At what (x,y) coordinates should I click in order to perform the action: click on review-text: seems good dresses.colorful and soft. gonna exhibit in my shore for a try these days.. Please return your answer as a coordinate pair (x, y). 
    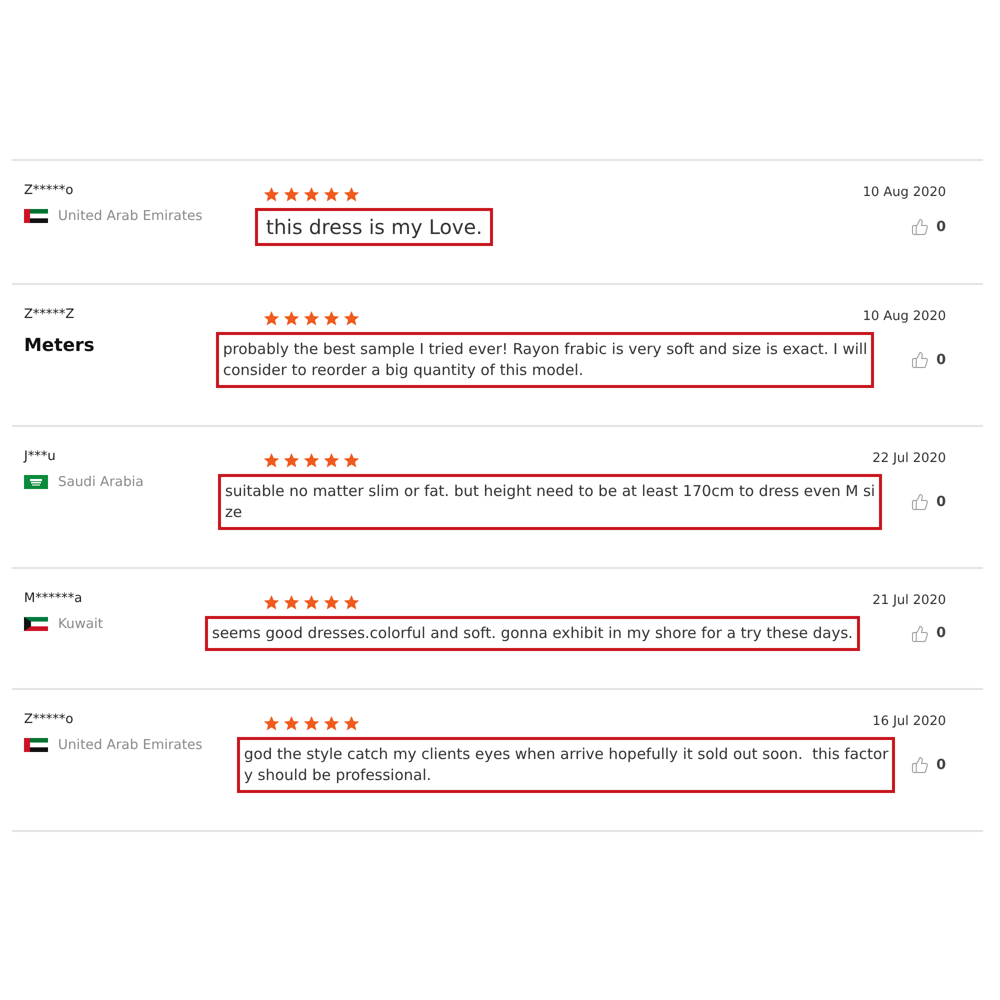
    Looking at the image, I should click on (532, 633).